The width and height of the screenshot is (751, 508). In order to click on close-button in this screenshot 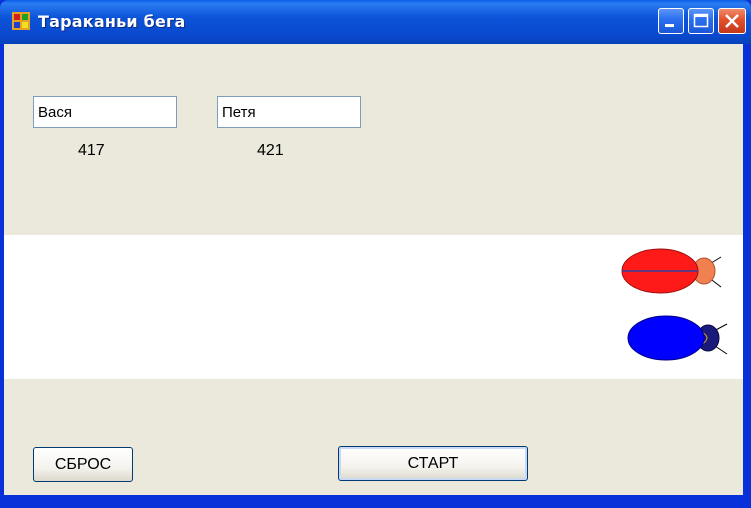, I will do `click(732, 21)`.